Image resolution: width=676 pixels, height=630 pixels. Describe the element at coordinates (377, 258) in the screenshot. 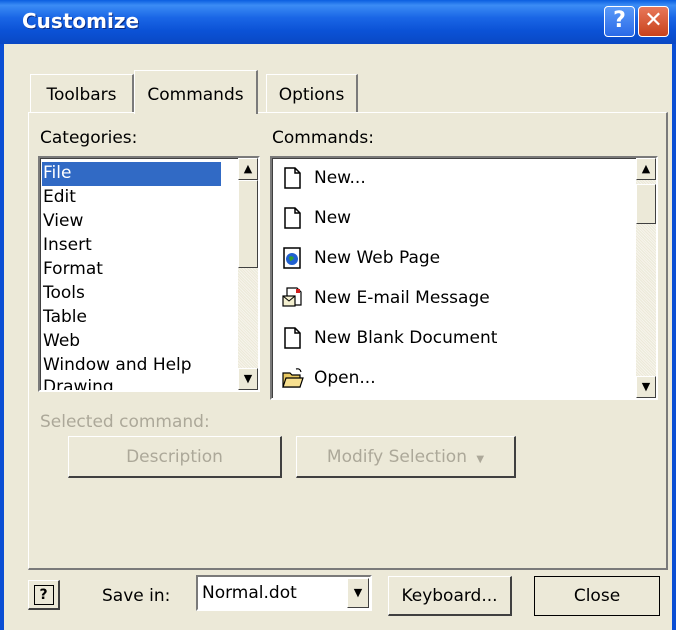

I see `command-label: New Web Page` at that location.